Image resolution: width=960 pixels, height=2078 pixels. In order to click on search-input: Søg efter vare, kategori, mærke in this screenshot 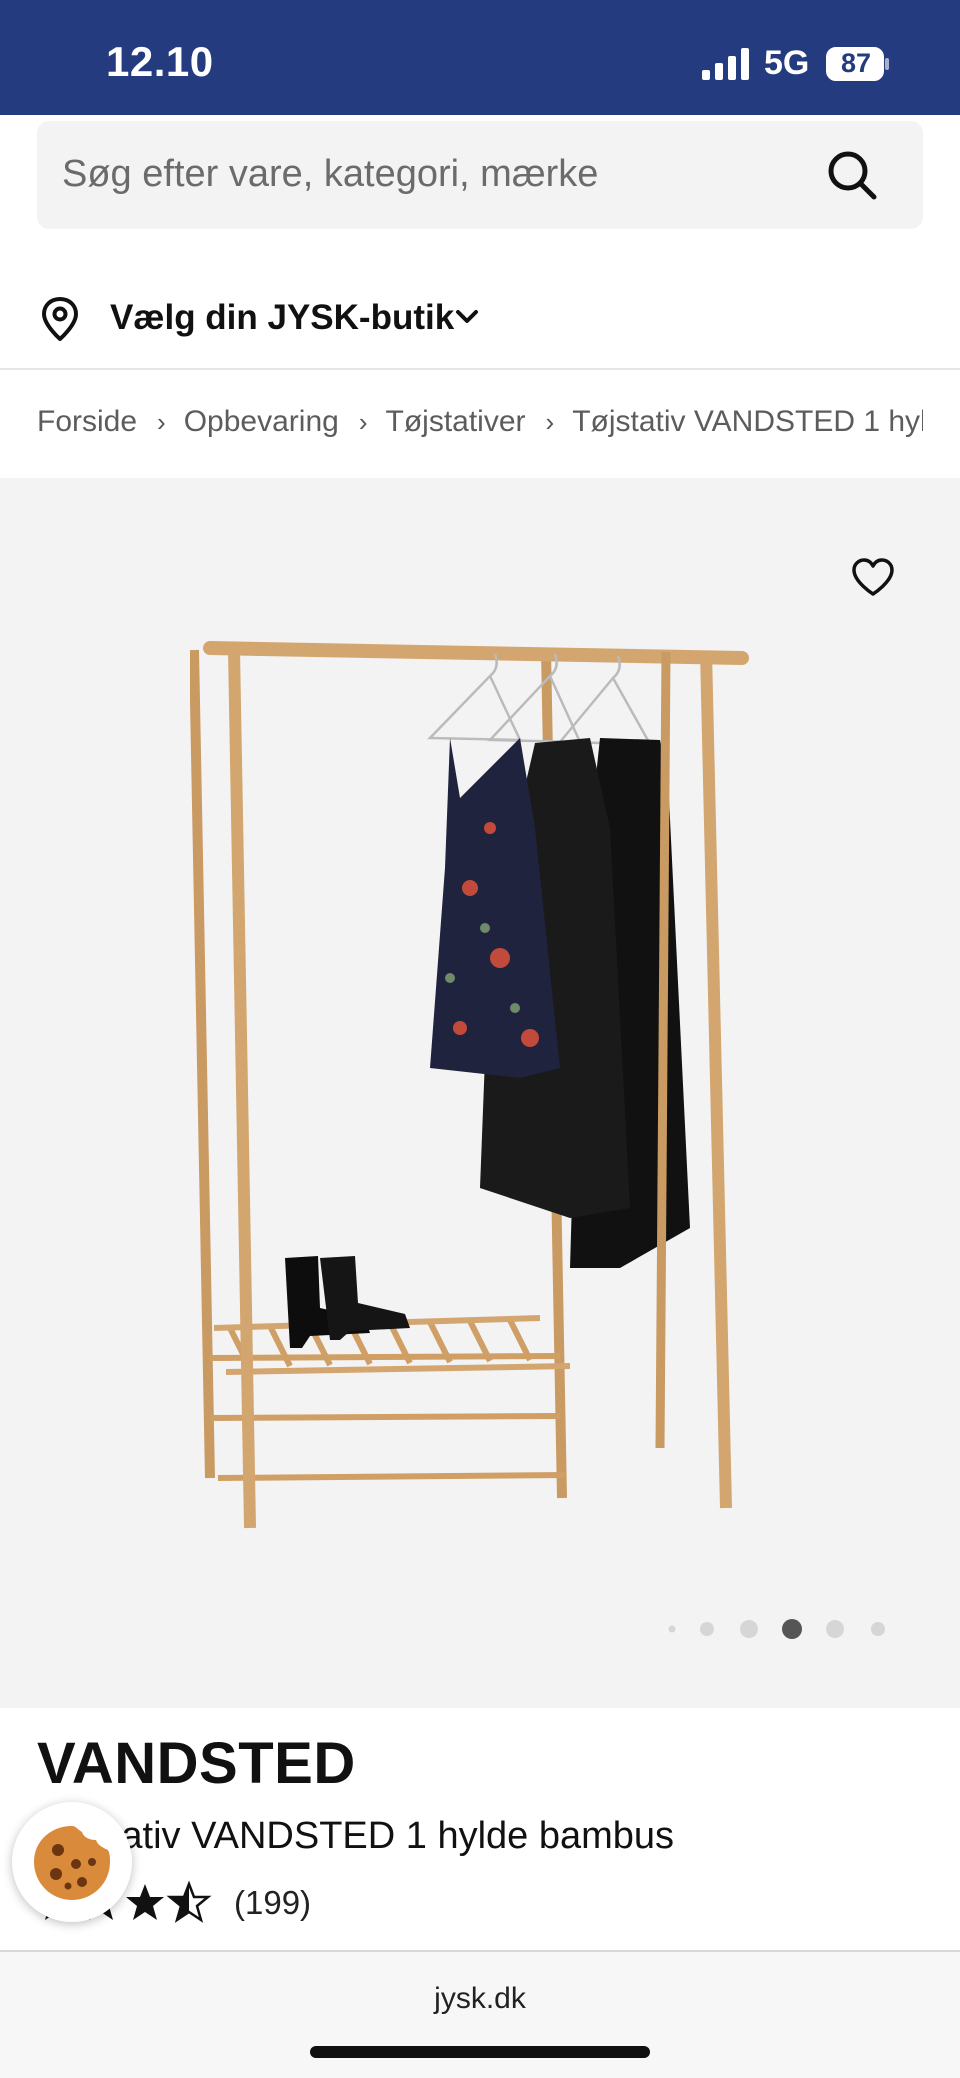, I will do `click(480, 175)`.